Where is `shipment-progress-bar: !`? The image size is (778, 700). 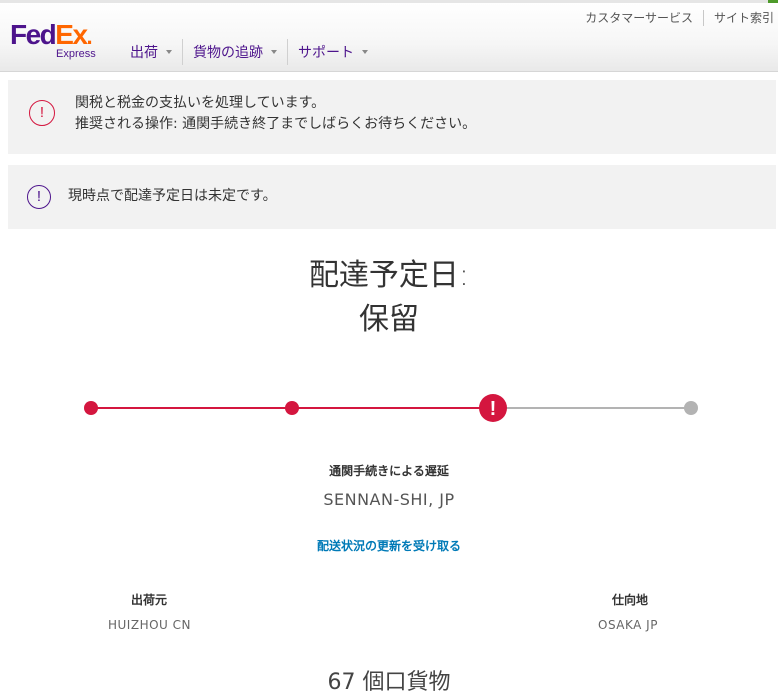
shipment-progress-bar: ! is located at coordinates (391, 408).